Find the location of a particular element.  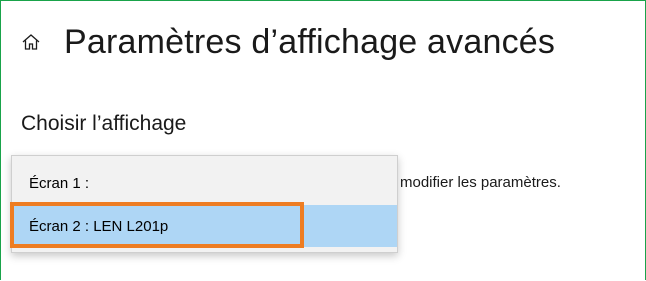

page-title: Paramètres d’affichage avancés is located at coordinates (310, 41).